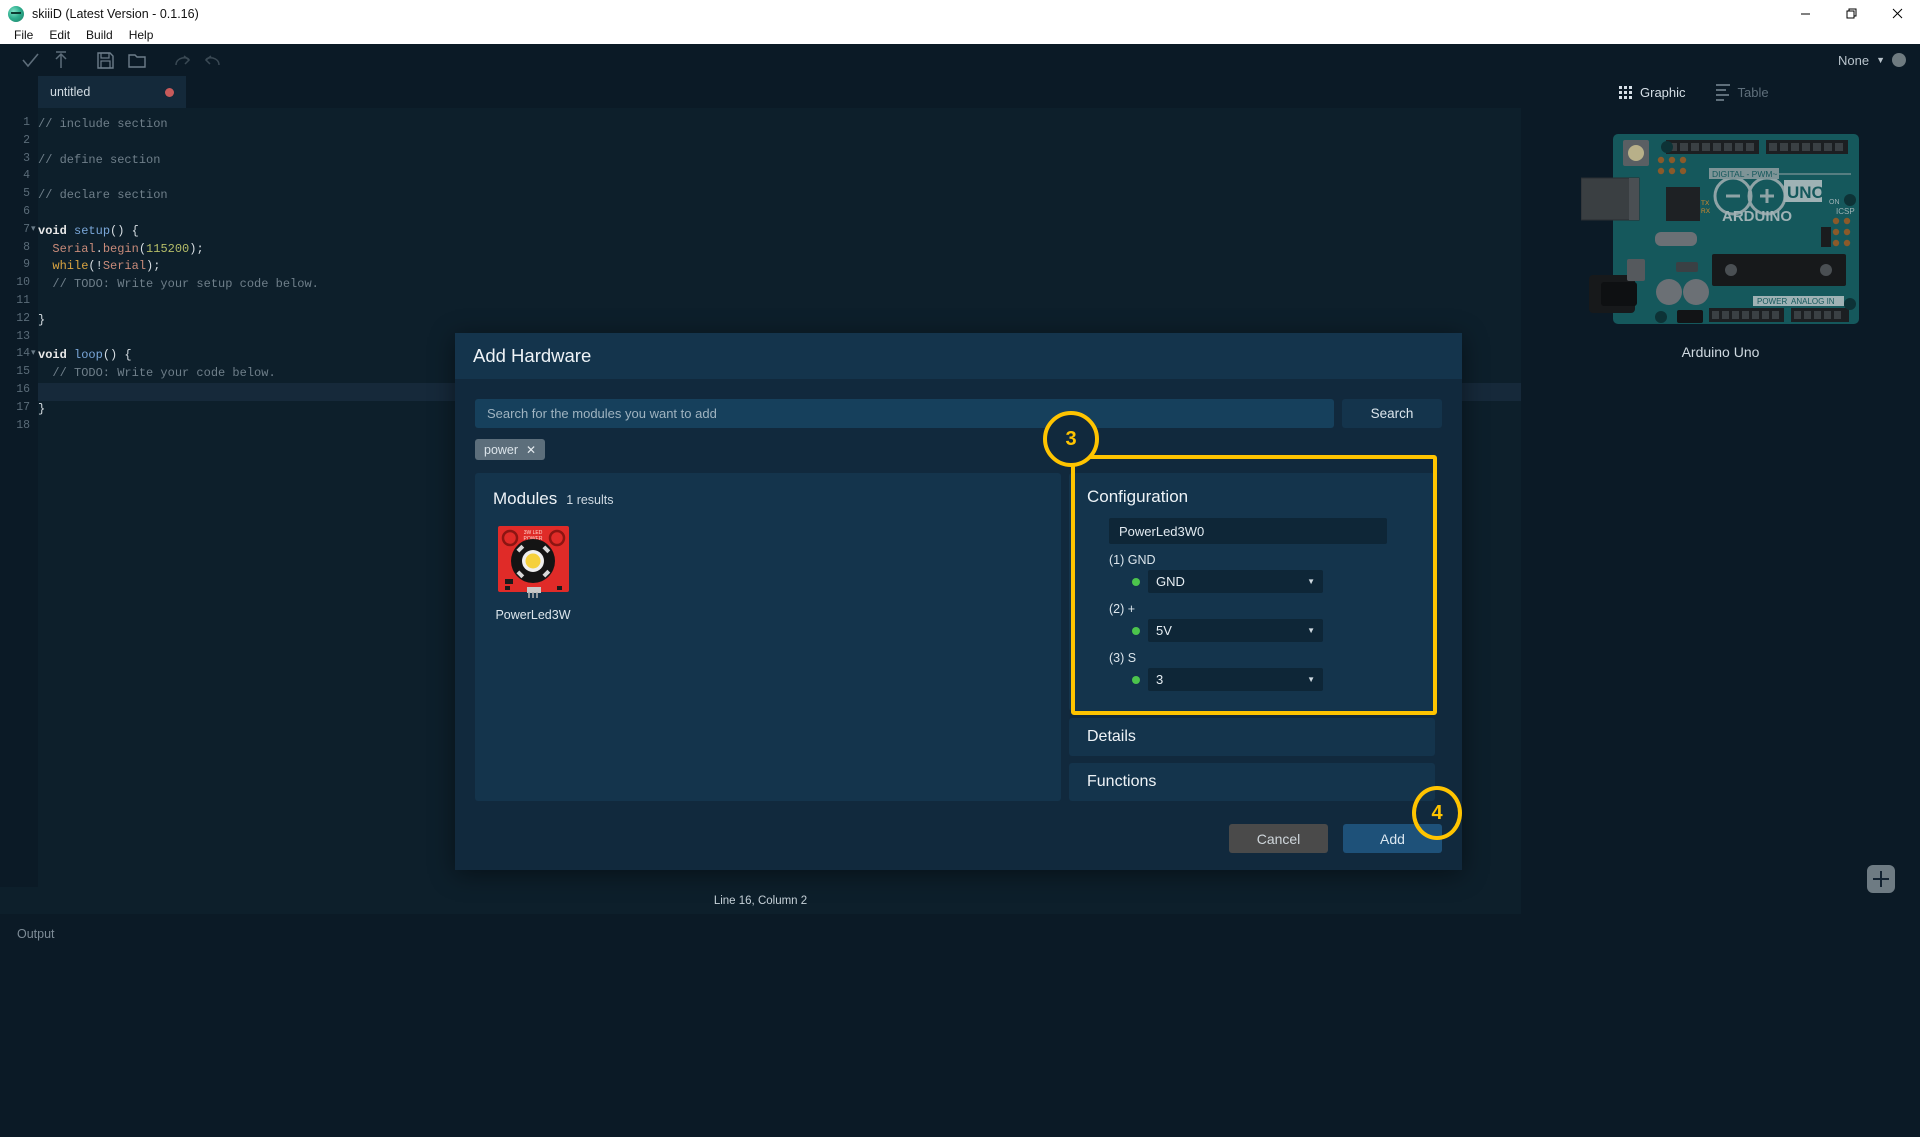 This screenshot has height=1137, width=1920. What do you see at coordinates (533, 573) in the screenshot?
I see `module-card-powerled3w: 3W LED POWER` at bounding box center [533, 573].